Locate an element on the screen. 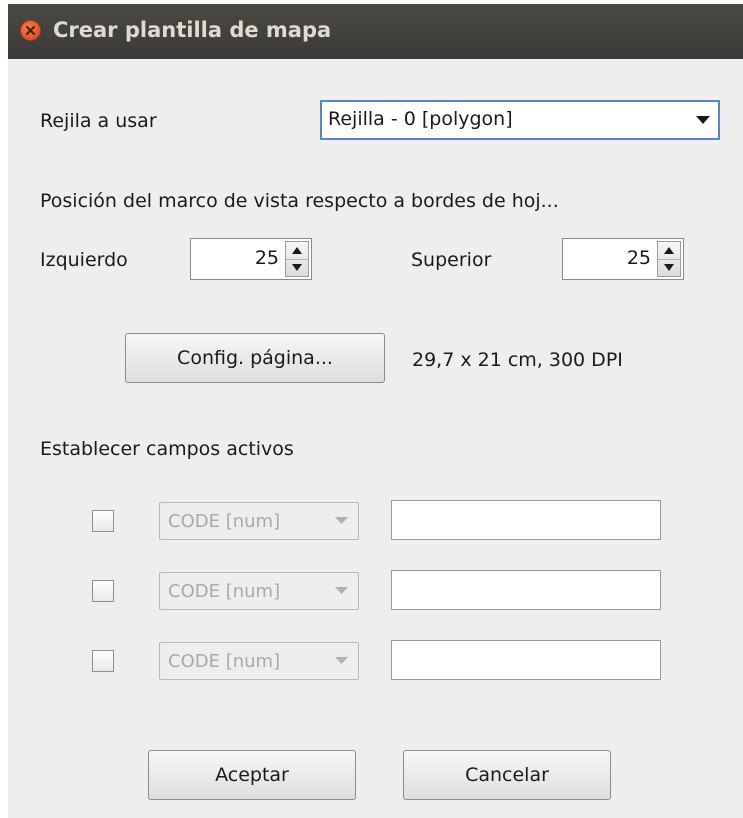  cancel-button: Cancelar is located at coordinates (507, 775).